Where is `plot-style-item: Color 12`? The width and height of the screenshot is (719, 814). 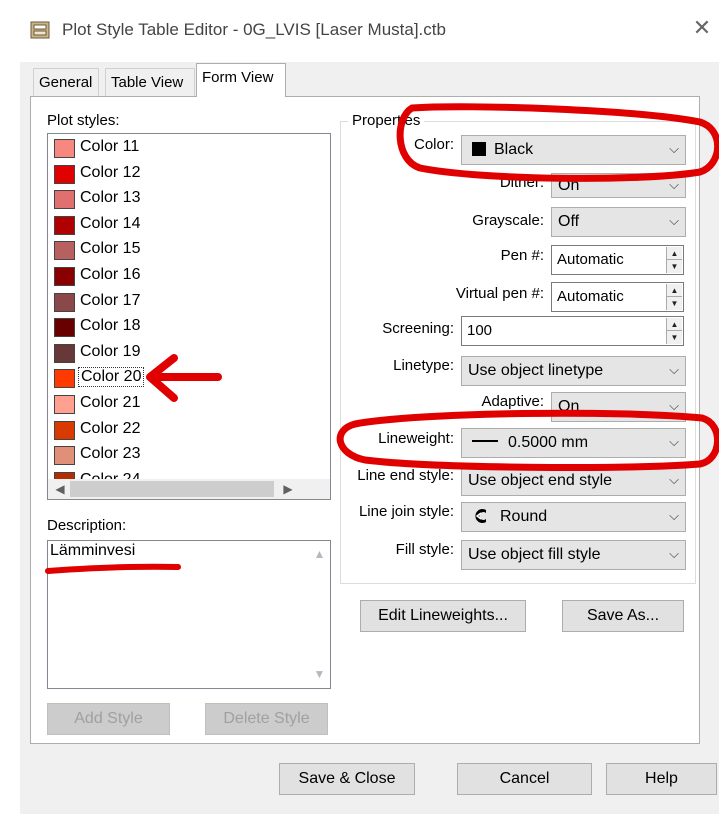
plot-style-item: Color 12 is located at coordinates (177, 174).